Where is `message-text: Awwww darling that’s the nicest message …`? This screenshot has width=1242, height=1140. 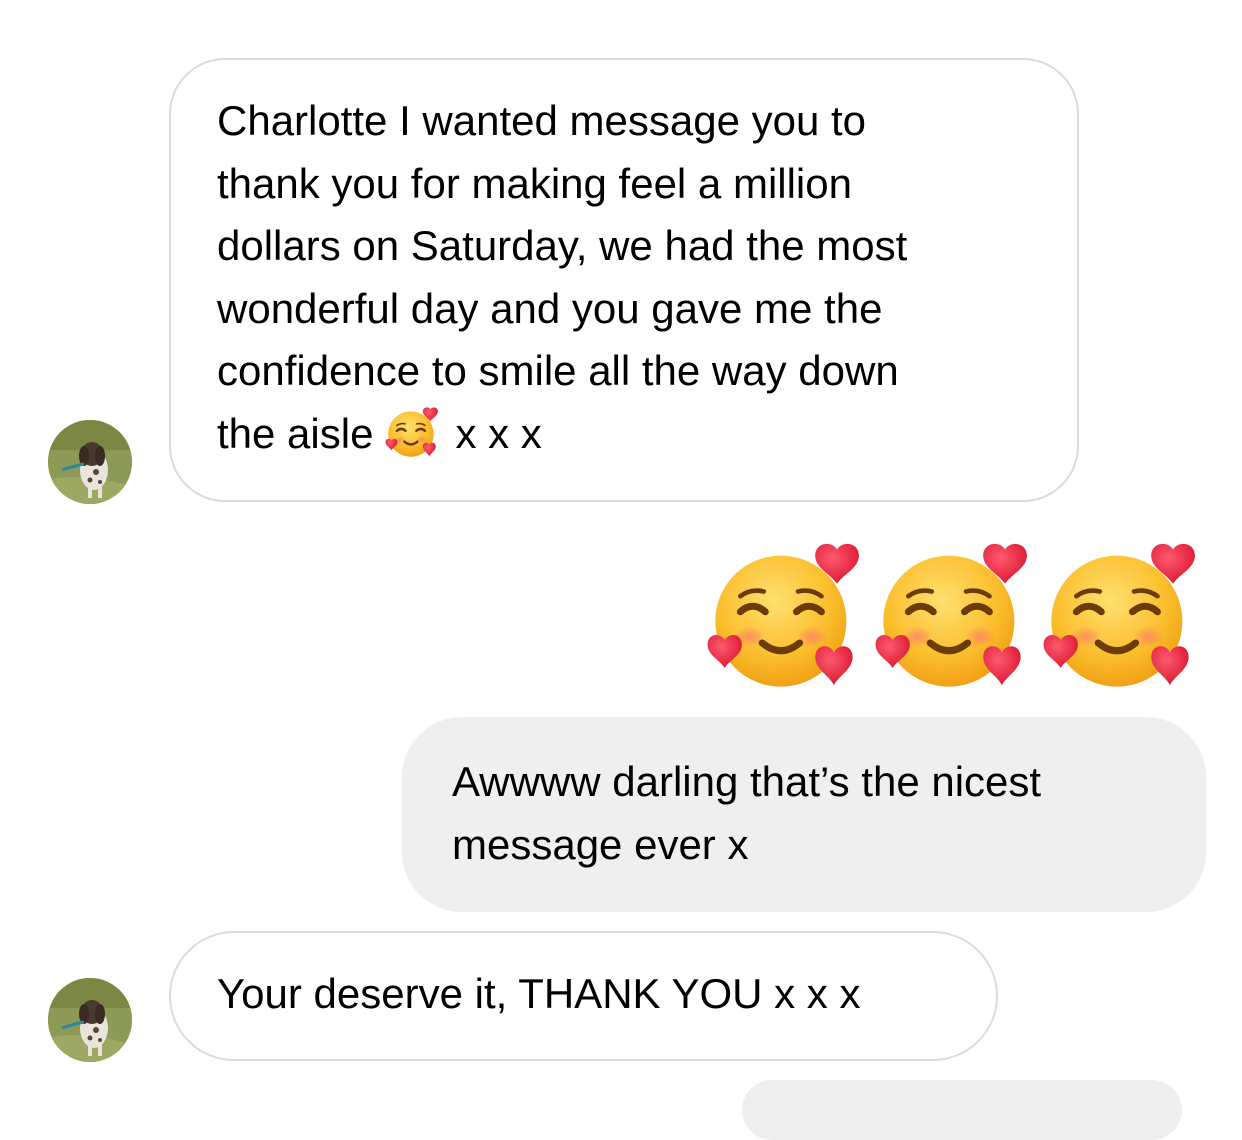 message-text: Awwww darling that’s the nicest message … is located at coordinates (747, 813).